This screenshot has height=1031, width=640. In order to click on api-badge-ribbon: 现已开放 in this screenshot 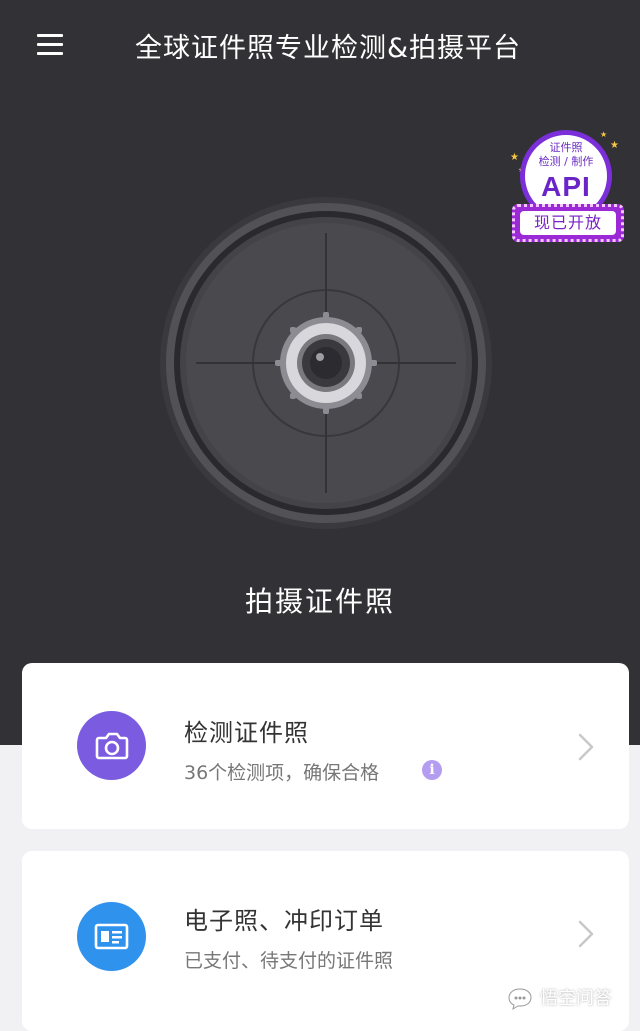, I will do `click(568, 223)`.